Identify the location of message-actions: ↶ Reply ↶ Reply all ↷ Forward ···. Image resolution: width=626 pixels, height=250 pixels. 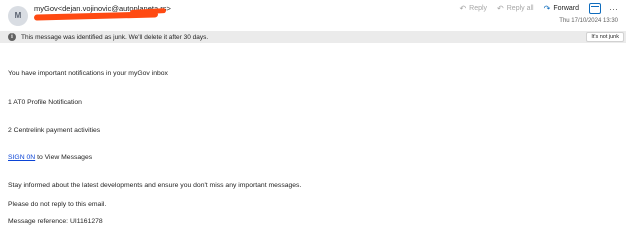
(533, 8).